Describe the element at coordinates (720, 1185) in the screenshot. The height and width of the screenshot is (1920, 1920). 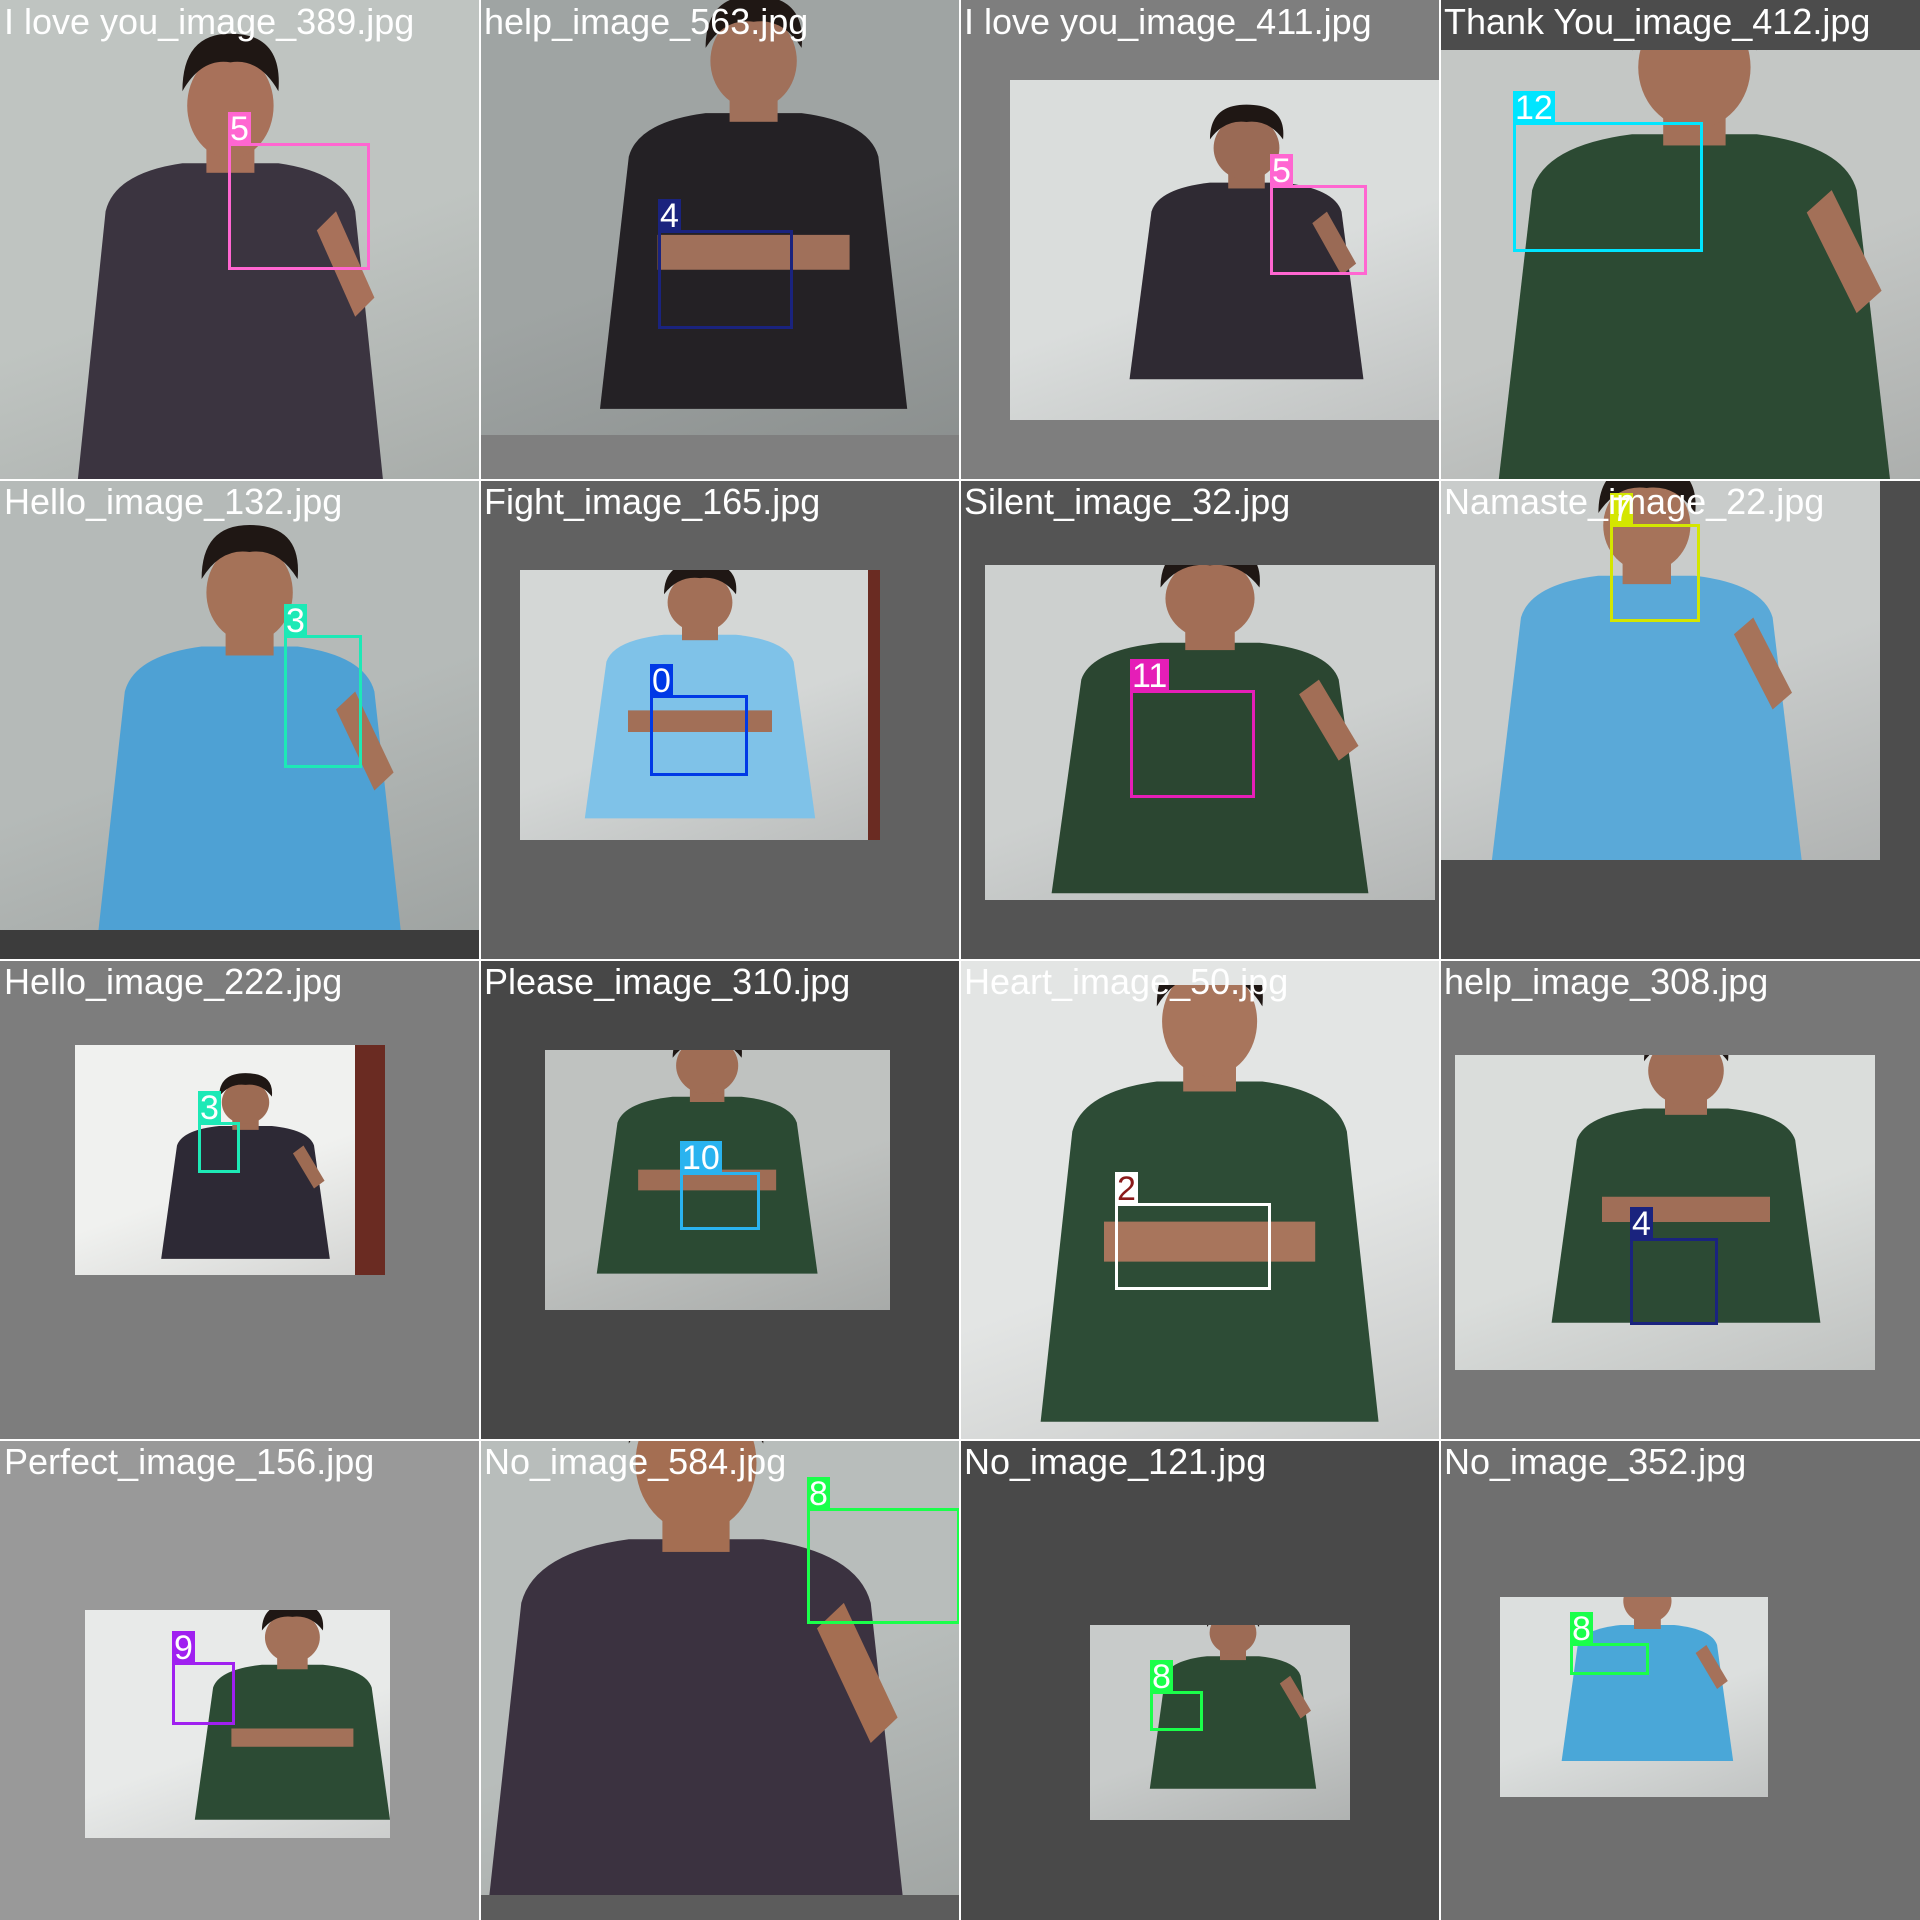
I see `detection-box: 10` at that location.